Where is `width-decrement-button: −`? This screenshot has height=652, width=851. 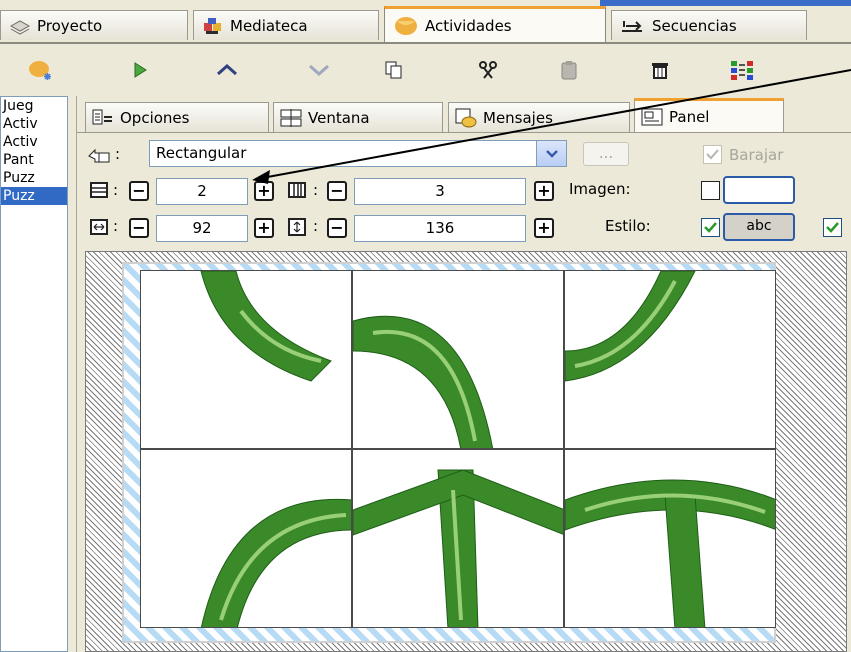
width-decrement-button: − is located at coordinates (139, 228).